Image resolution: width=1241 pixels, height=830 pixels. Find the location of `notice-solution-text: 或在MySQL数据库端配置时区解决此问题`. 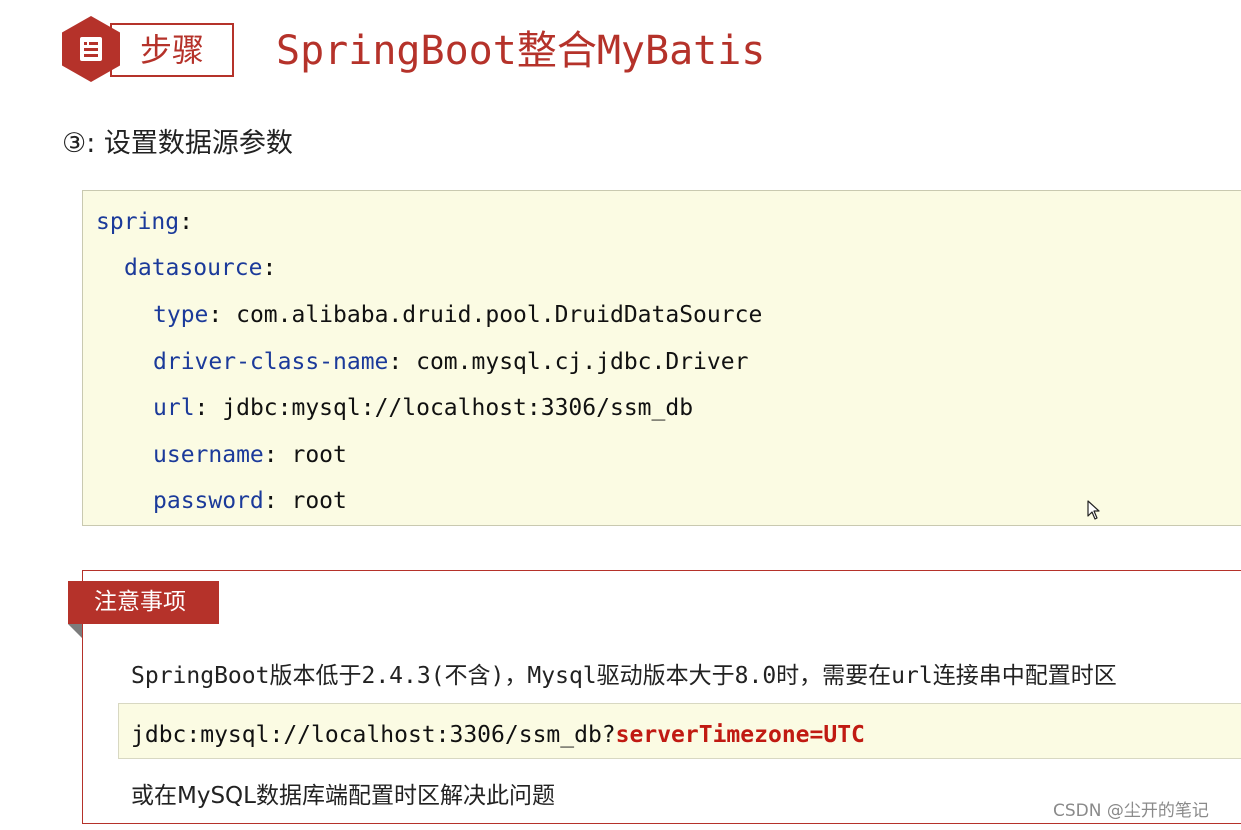

notice-solution-text: 或在MySQL数据库端配置时区解决此问题 is located at coordinates (343, 796).